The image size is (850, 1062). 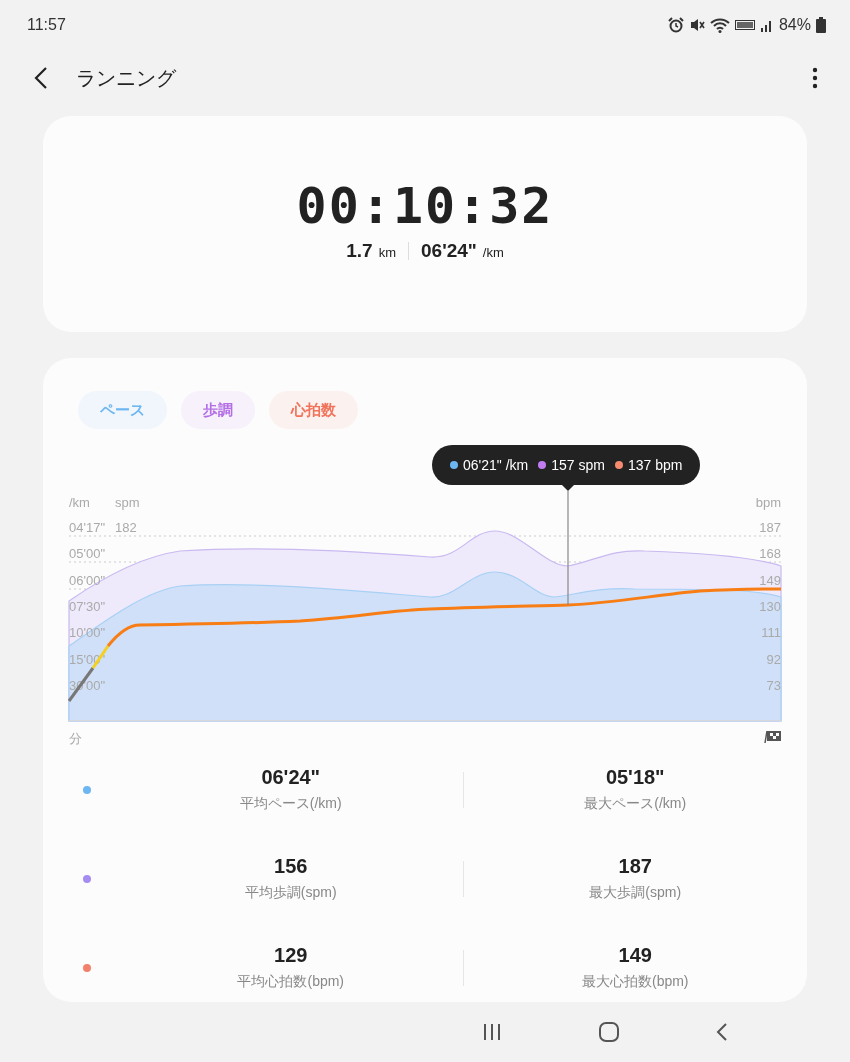 I want to click on distance-unit: km, so click(x=387, y=252).